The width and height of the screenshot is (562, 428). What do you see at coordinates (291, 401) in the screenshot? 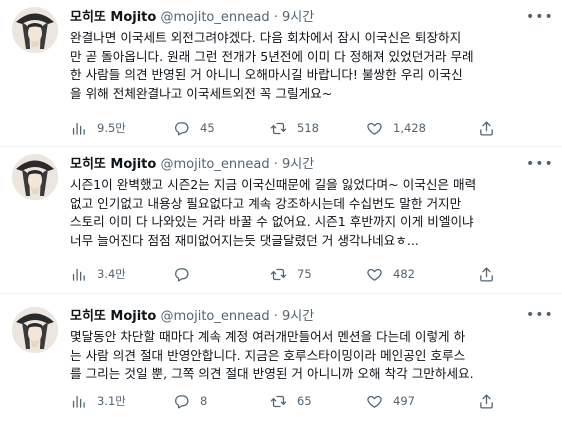
I see `retweet-button: 65` at bounding box center [291, 401].